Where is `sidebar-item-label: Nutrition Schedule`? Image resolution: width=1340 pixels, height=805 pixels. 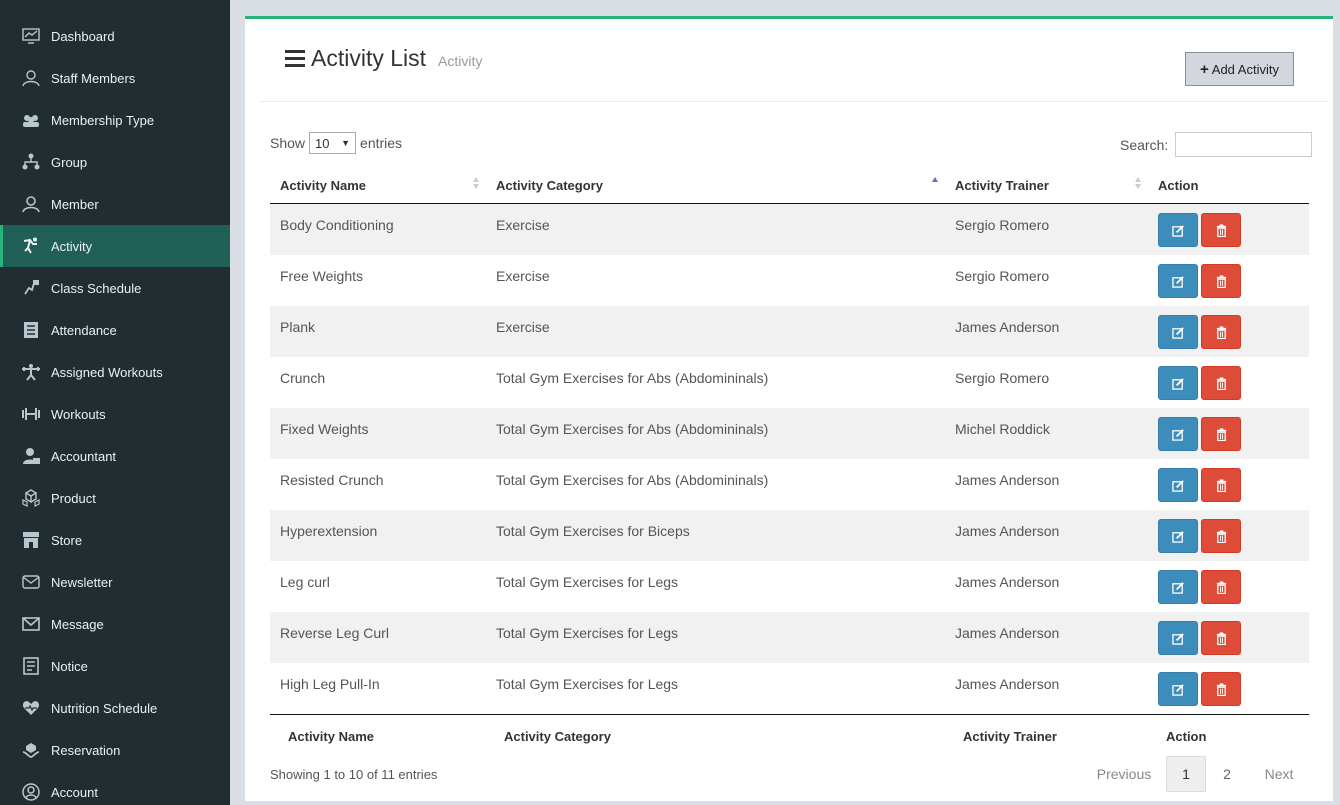 sidebar-item-label: Nutrition Schedule is located at coordinates (104, 708).